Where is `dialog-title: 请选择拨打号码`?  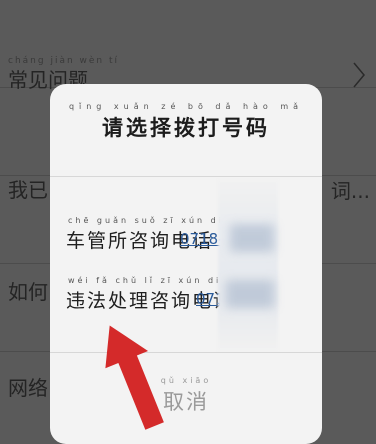
dialog-title: 请选择拨打号码 is located at coordinates (186, 128).